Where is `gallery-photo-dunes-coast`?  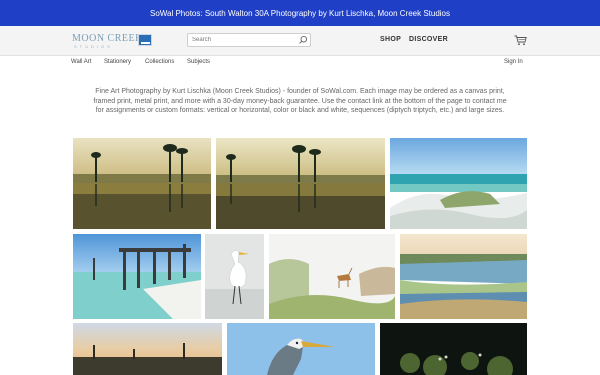 gallery-photo-dunes-coast is located at coordinates (458, 183).